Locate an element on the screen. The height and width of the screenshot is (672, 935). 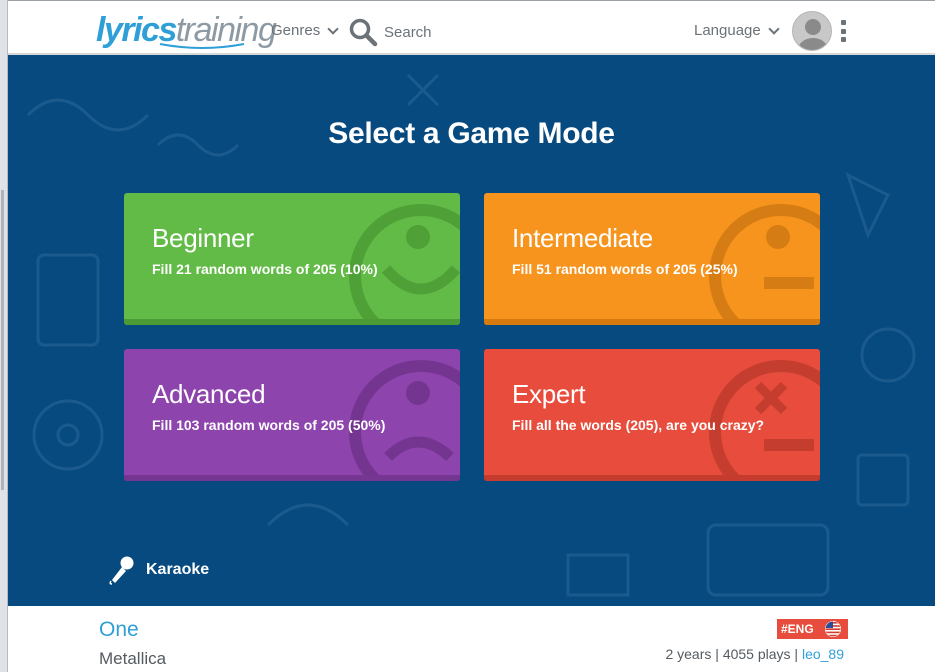
logo-swoosh-icon is located at coordinates (202, 46).